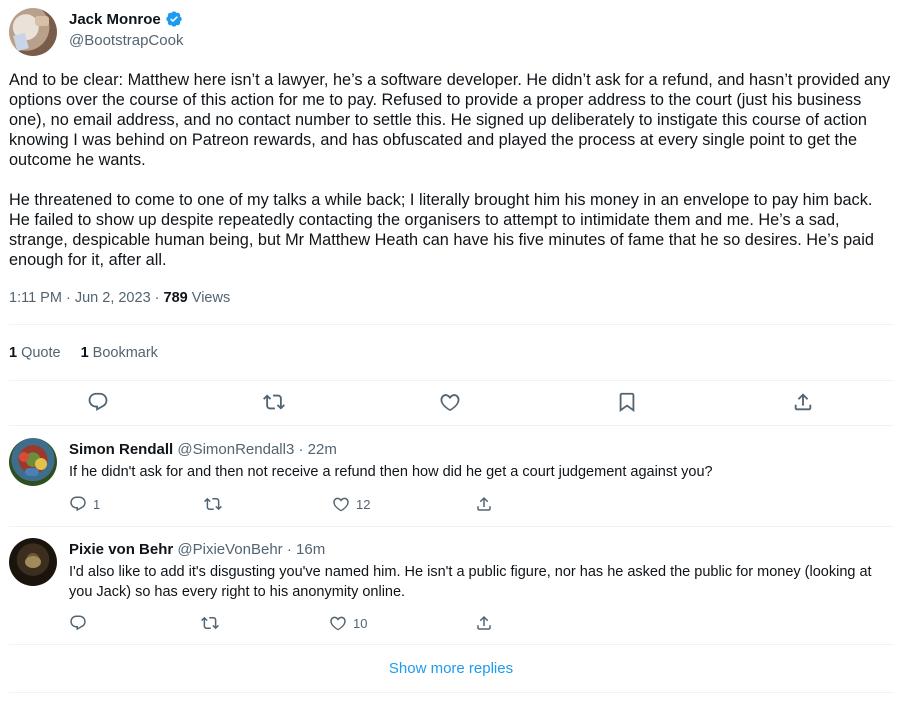 This screenshot has height=707, width=902. I want to click on reply-header: Simon Rendall @SimonRendall3 · 22m, so click(203, 449).